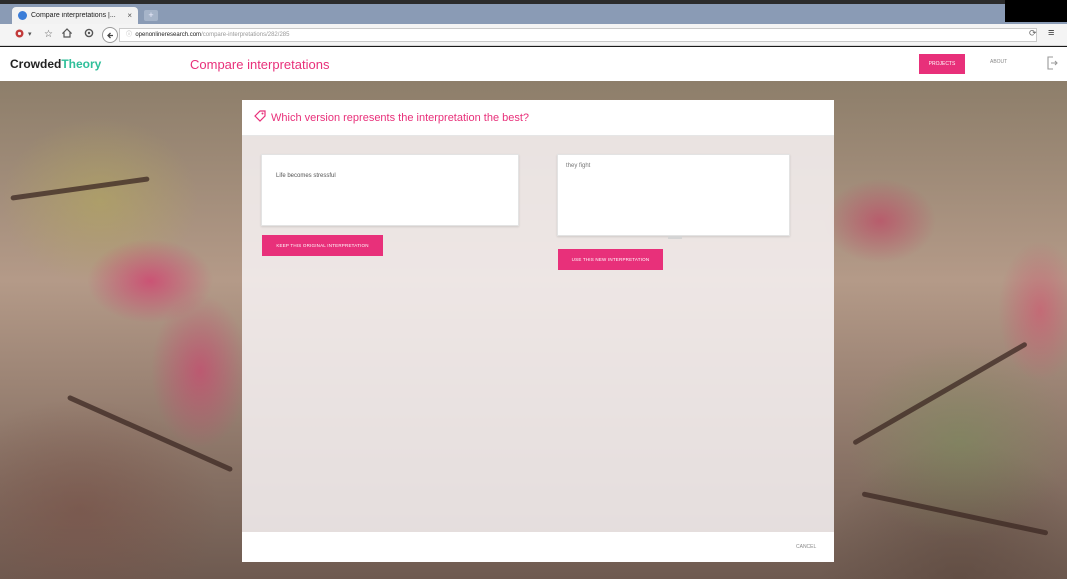  Describe the element at coordinates (67, 35) in the screenshot. I see `home-icon` at that location.